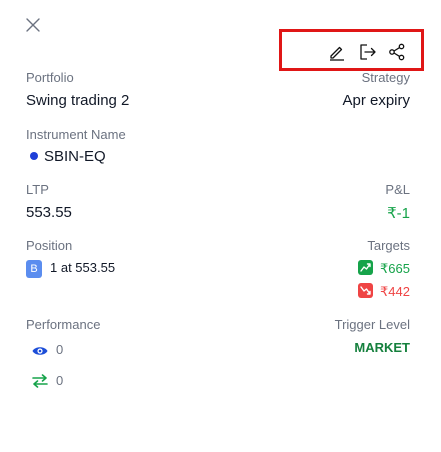 This screenshot has height=452, width=441. What do you see at coordinates (366, 290) in the screenshot?
I see `trend-down-icon` at bounding box center [366, 290].